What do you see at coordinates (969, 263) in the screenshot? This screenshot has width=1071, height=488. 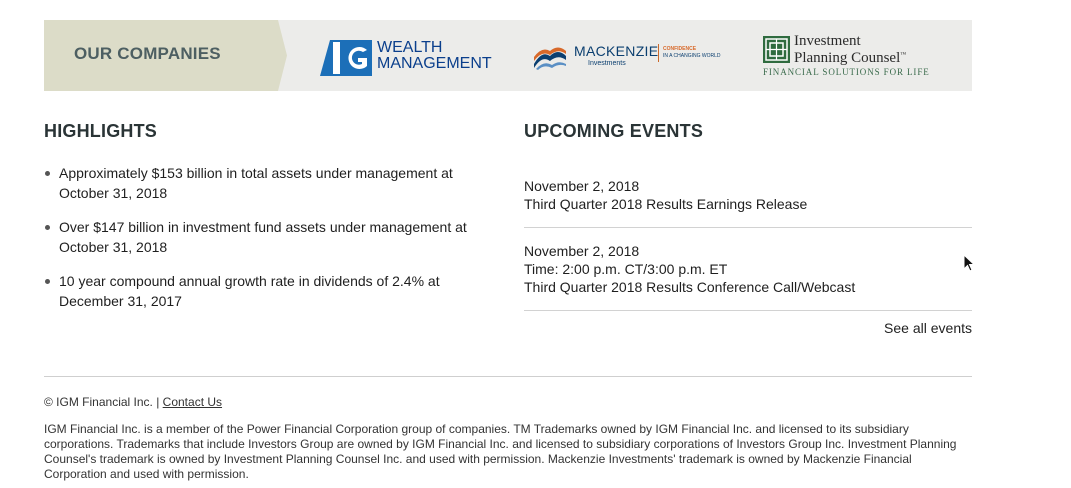 I see `mouse-pointer-icon` at bounding box center [969, 263].